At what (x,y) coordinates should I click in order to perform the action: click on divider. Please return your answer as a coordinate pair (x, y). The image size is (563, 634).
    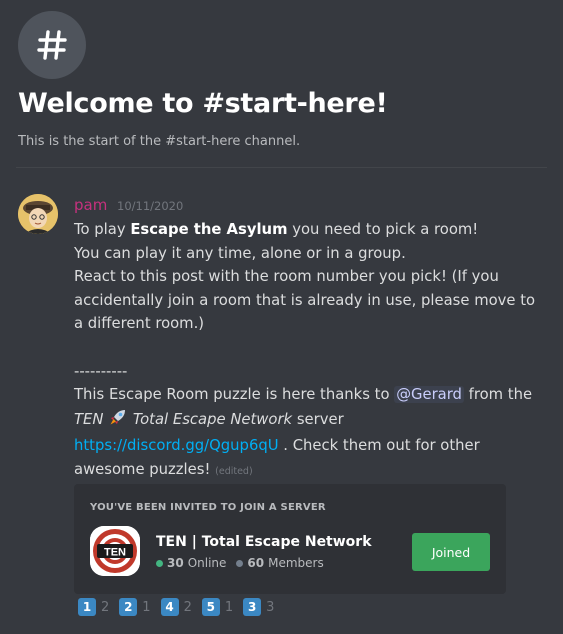
    Looking at the image, I should click on (281, 167).